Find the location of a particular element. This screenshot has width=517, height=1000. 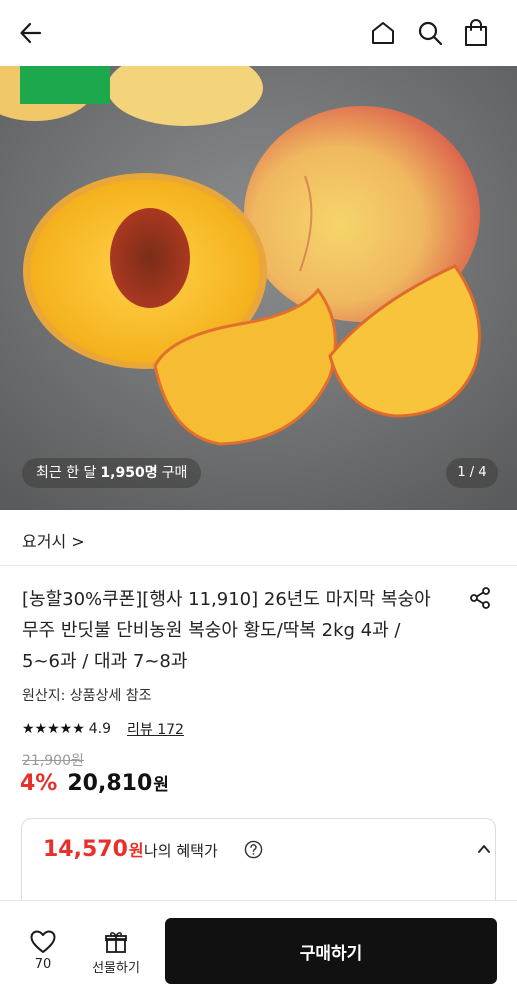

top-bar is located at coordinates (258, 33).